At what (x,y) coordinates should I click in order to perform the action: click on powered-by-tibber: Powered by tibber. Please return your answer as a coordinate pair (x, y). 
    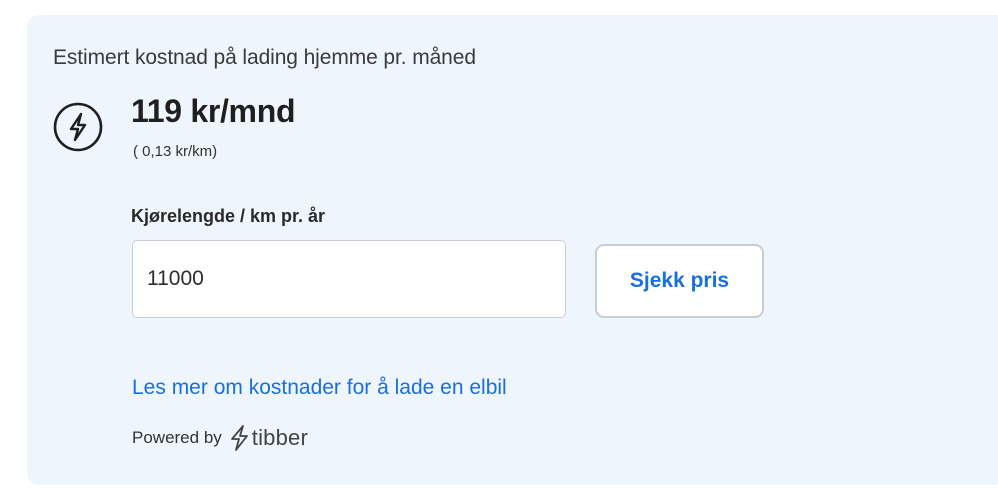
    Looking at the image, I should click on (220, 438).